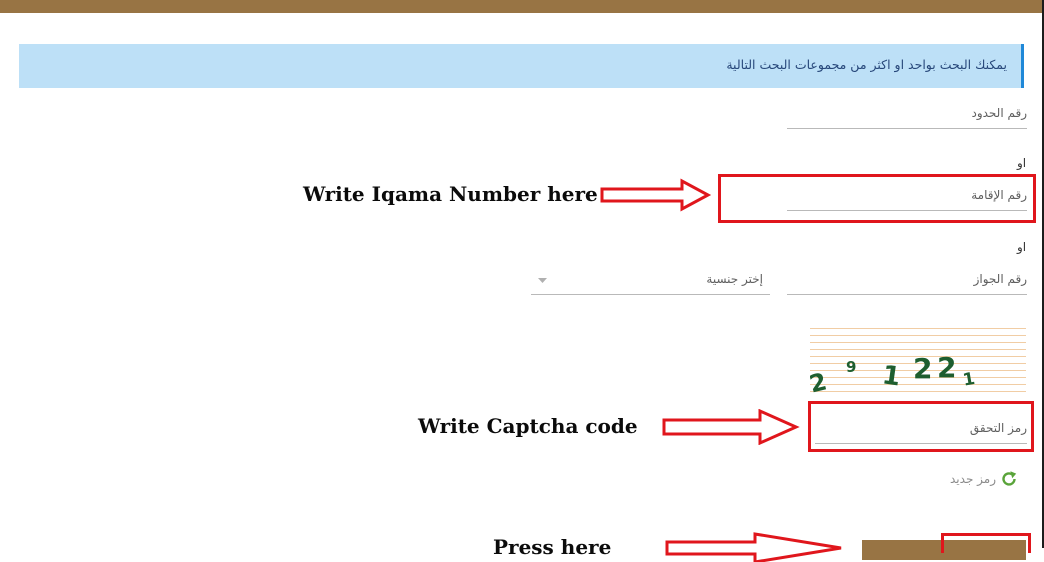  Describe the element at coordinates (542, 280) in the screenshot. I see `chevron-down-icon` at that location.